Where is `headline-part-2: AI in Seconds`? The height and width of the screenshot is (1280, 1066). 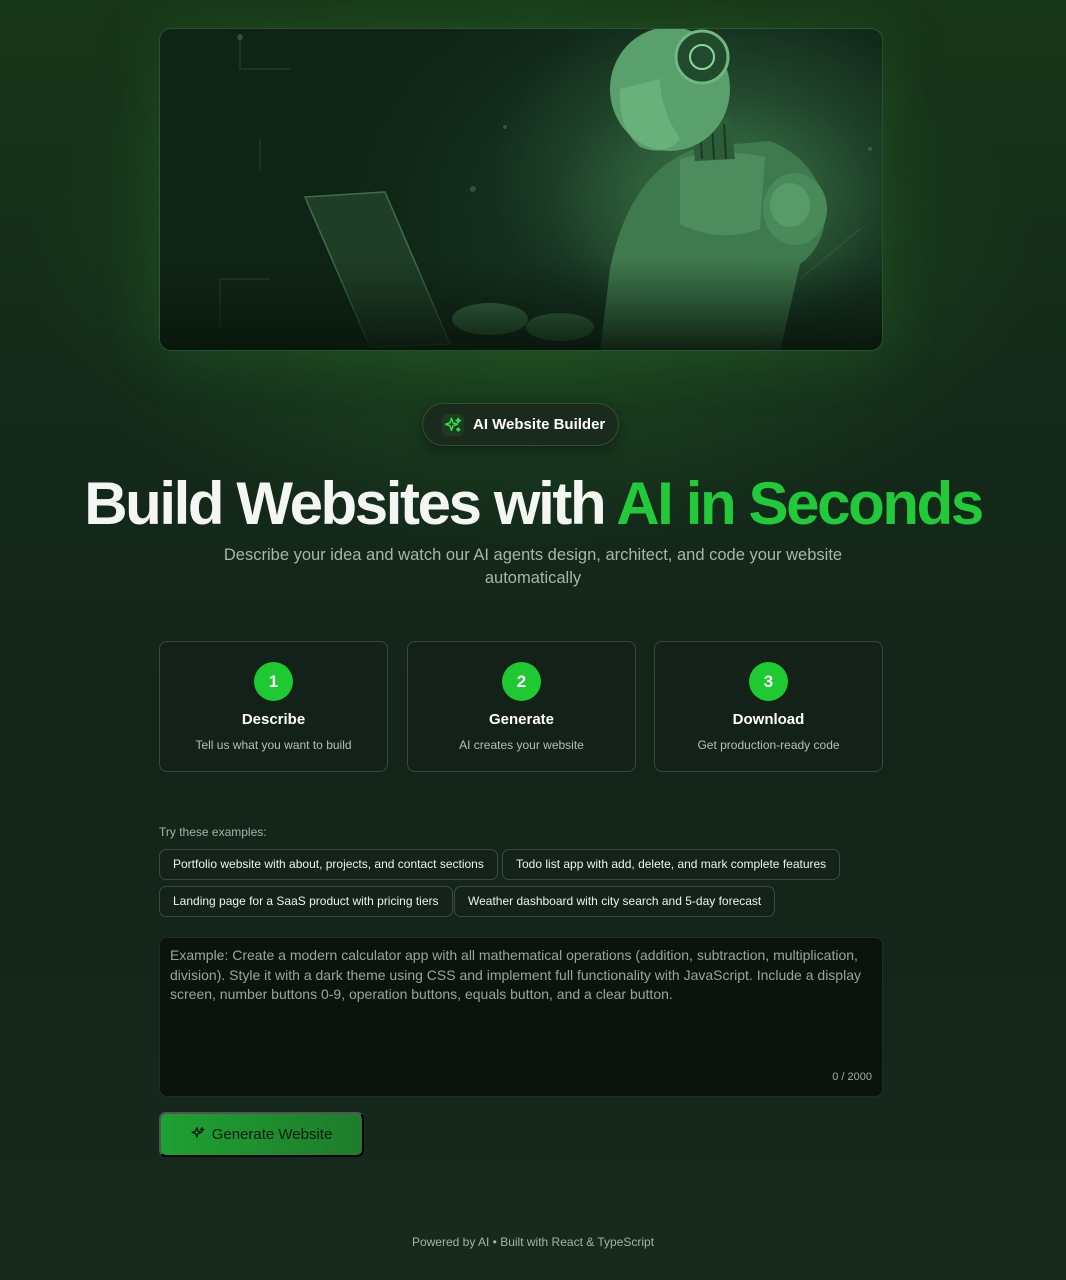 headline-part-2: AI in Seconds is located at coordinates (800, 503).